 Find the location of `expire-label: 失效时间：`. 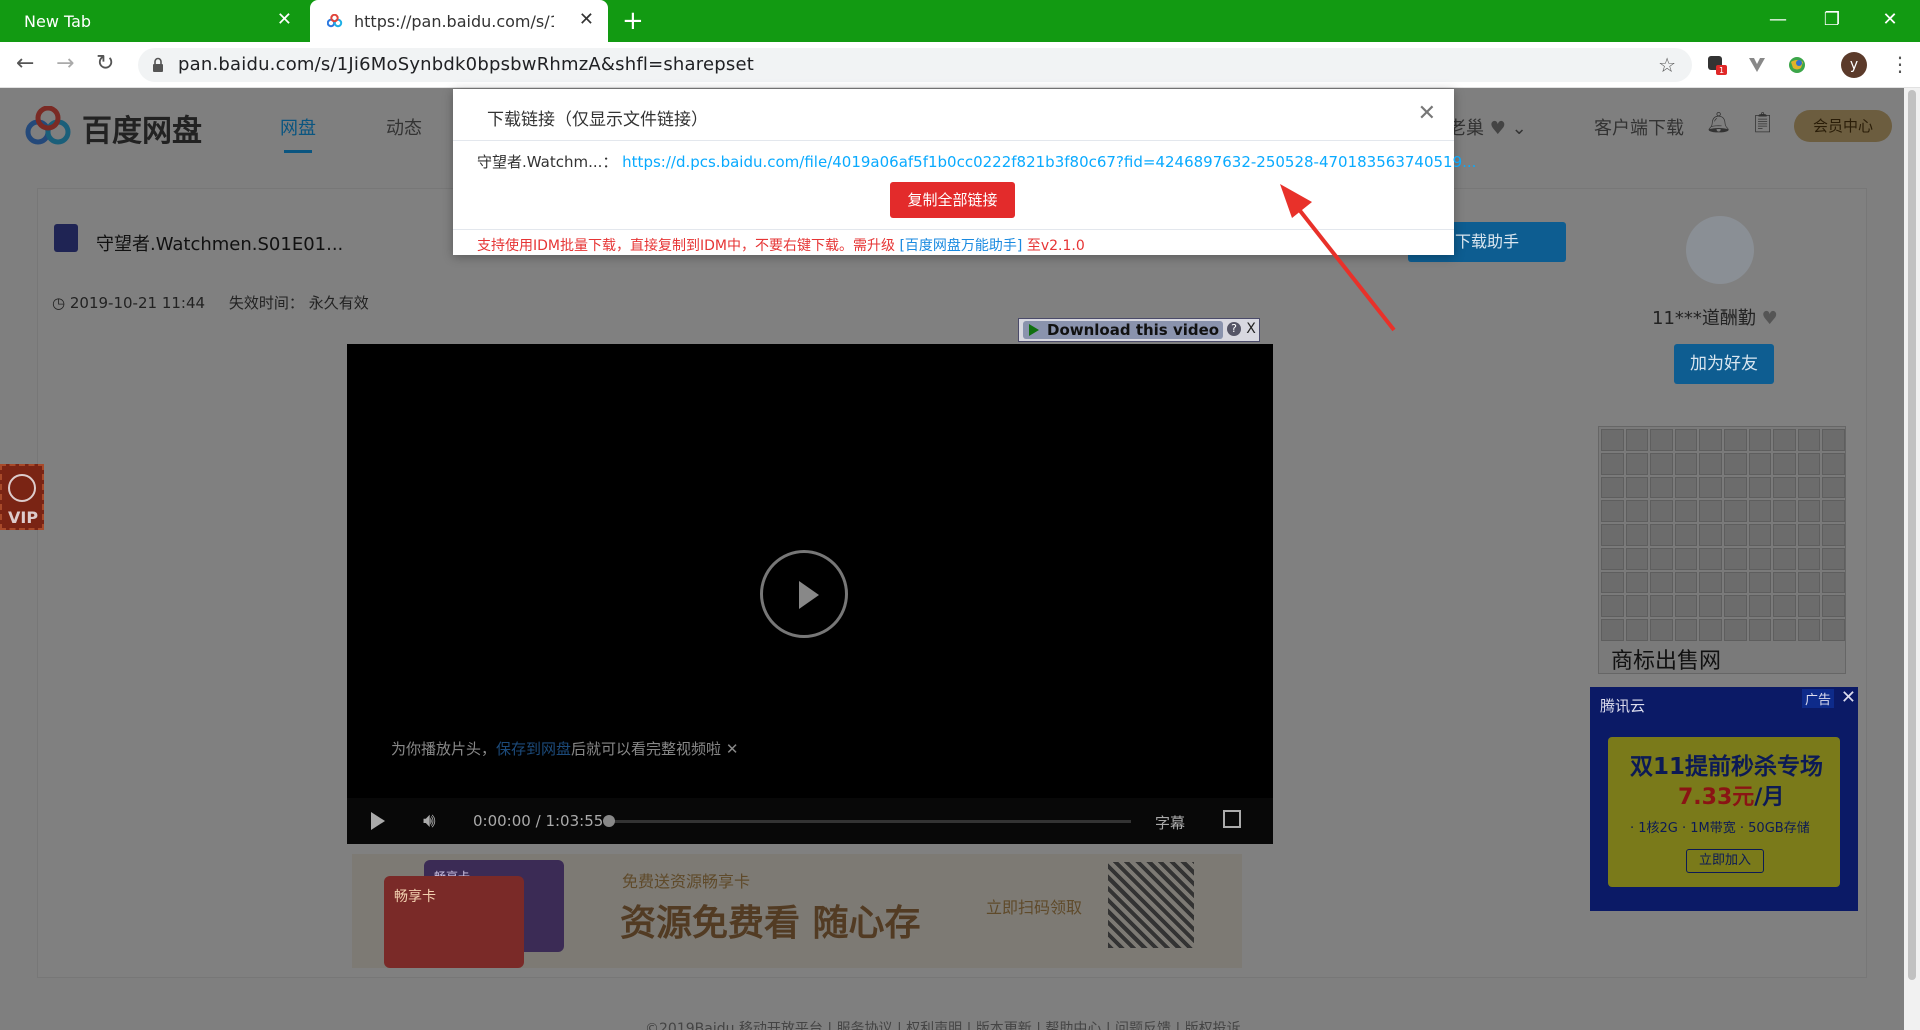

expire-label: 失效时间： is located at coordinates (266, 303).